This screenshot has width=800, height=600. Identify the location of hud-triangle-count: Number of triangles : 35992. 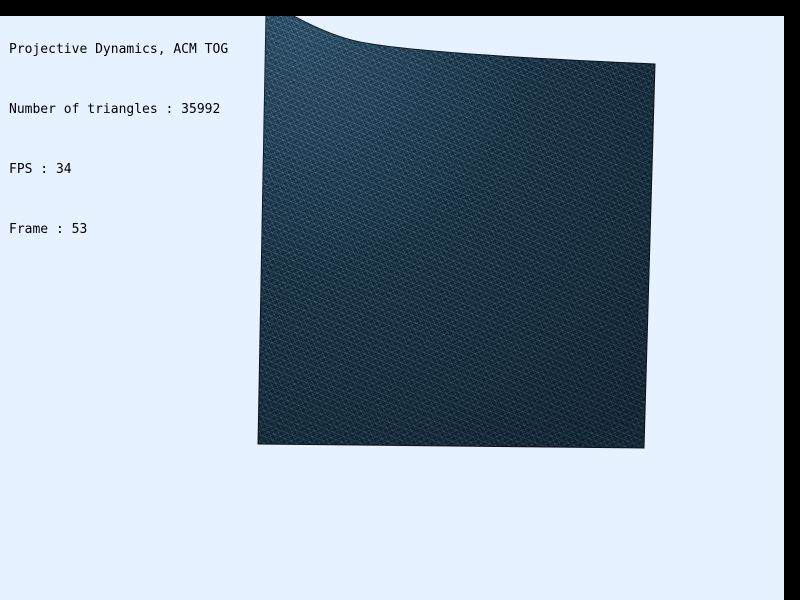
(115, 109).